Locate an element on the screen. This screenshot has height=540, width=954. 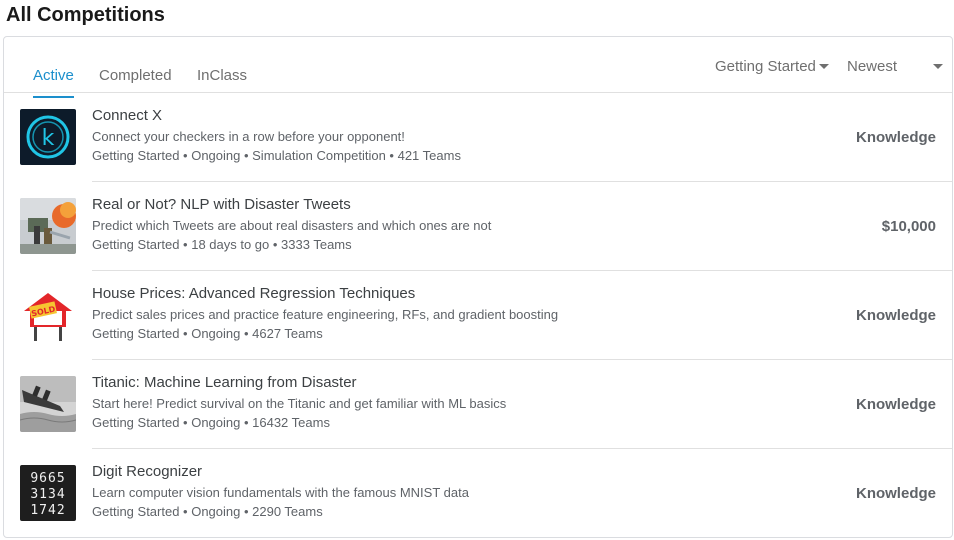
sort-dropdown: Newest is located at coordinates (895, 66).